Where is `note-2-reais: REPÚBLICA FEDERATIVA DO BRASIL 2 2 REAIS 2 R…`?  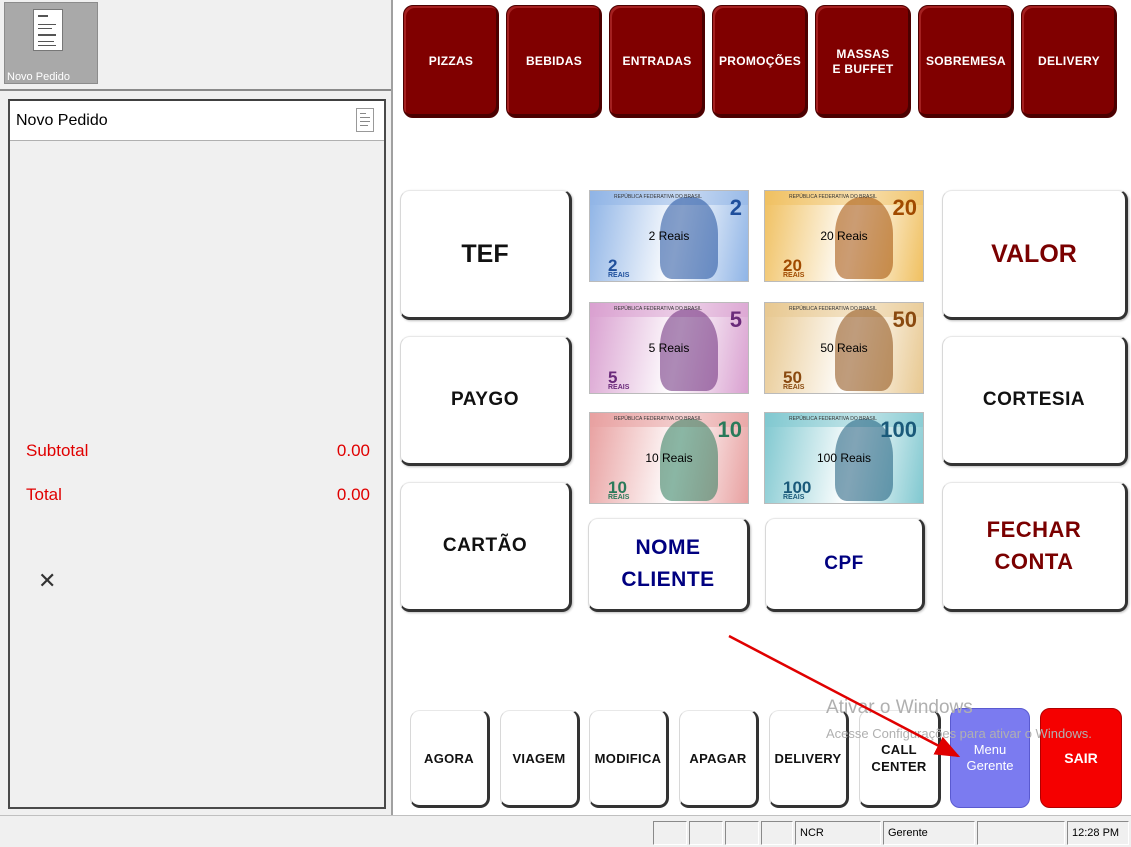
note-2-reais: REPÚBLICA FEDERATIVA DO BRASIL 2 2 REAIS 2 R… is located at coordinates (669, 236).